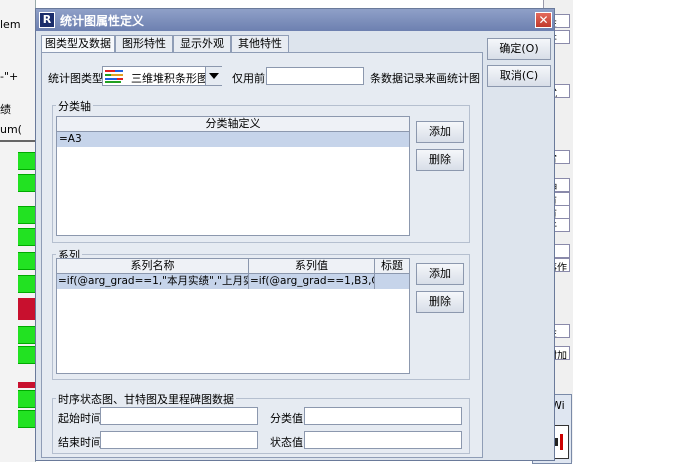 This screenshot has height=470, width=676. I want to click on series-value-cell: =if(@arg_grad==1,B3,C3), so click(312, 281).